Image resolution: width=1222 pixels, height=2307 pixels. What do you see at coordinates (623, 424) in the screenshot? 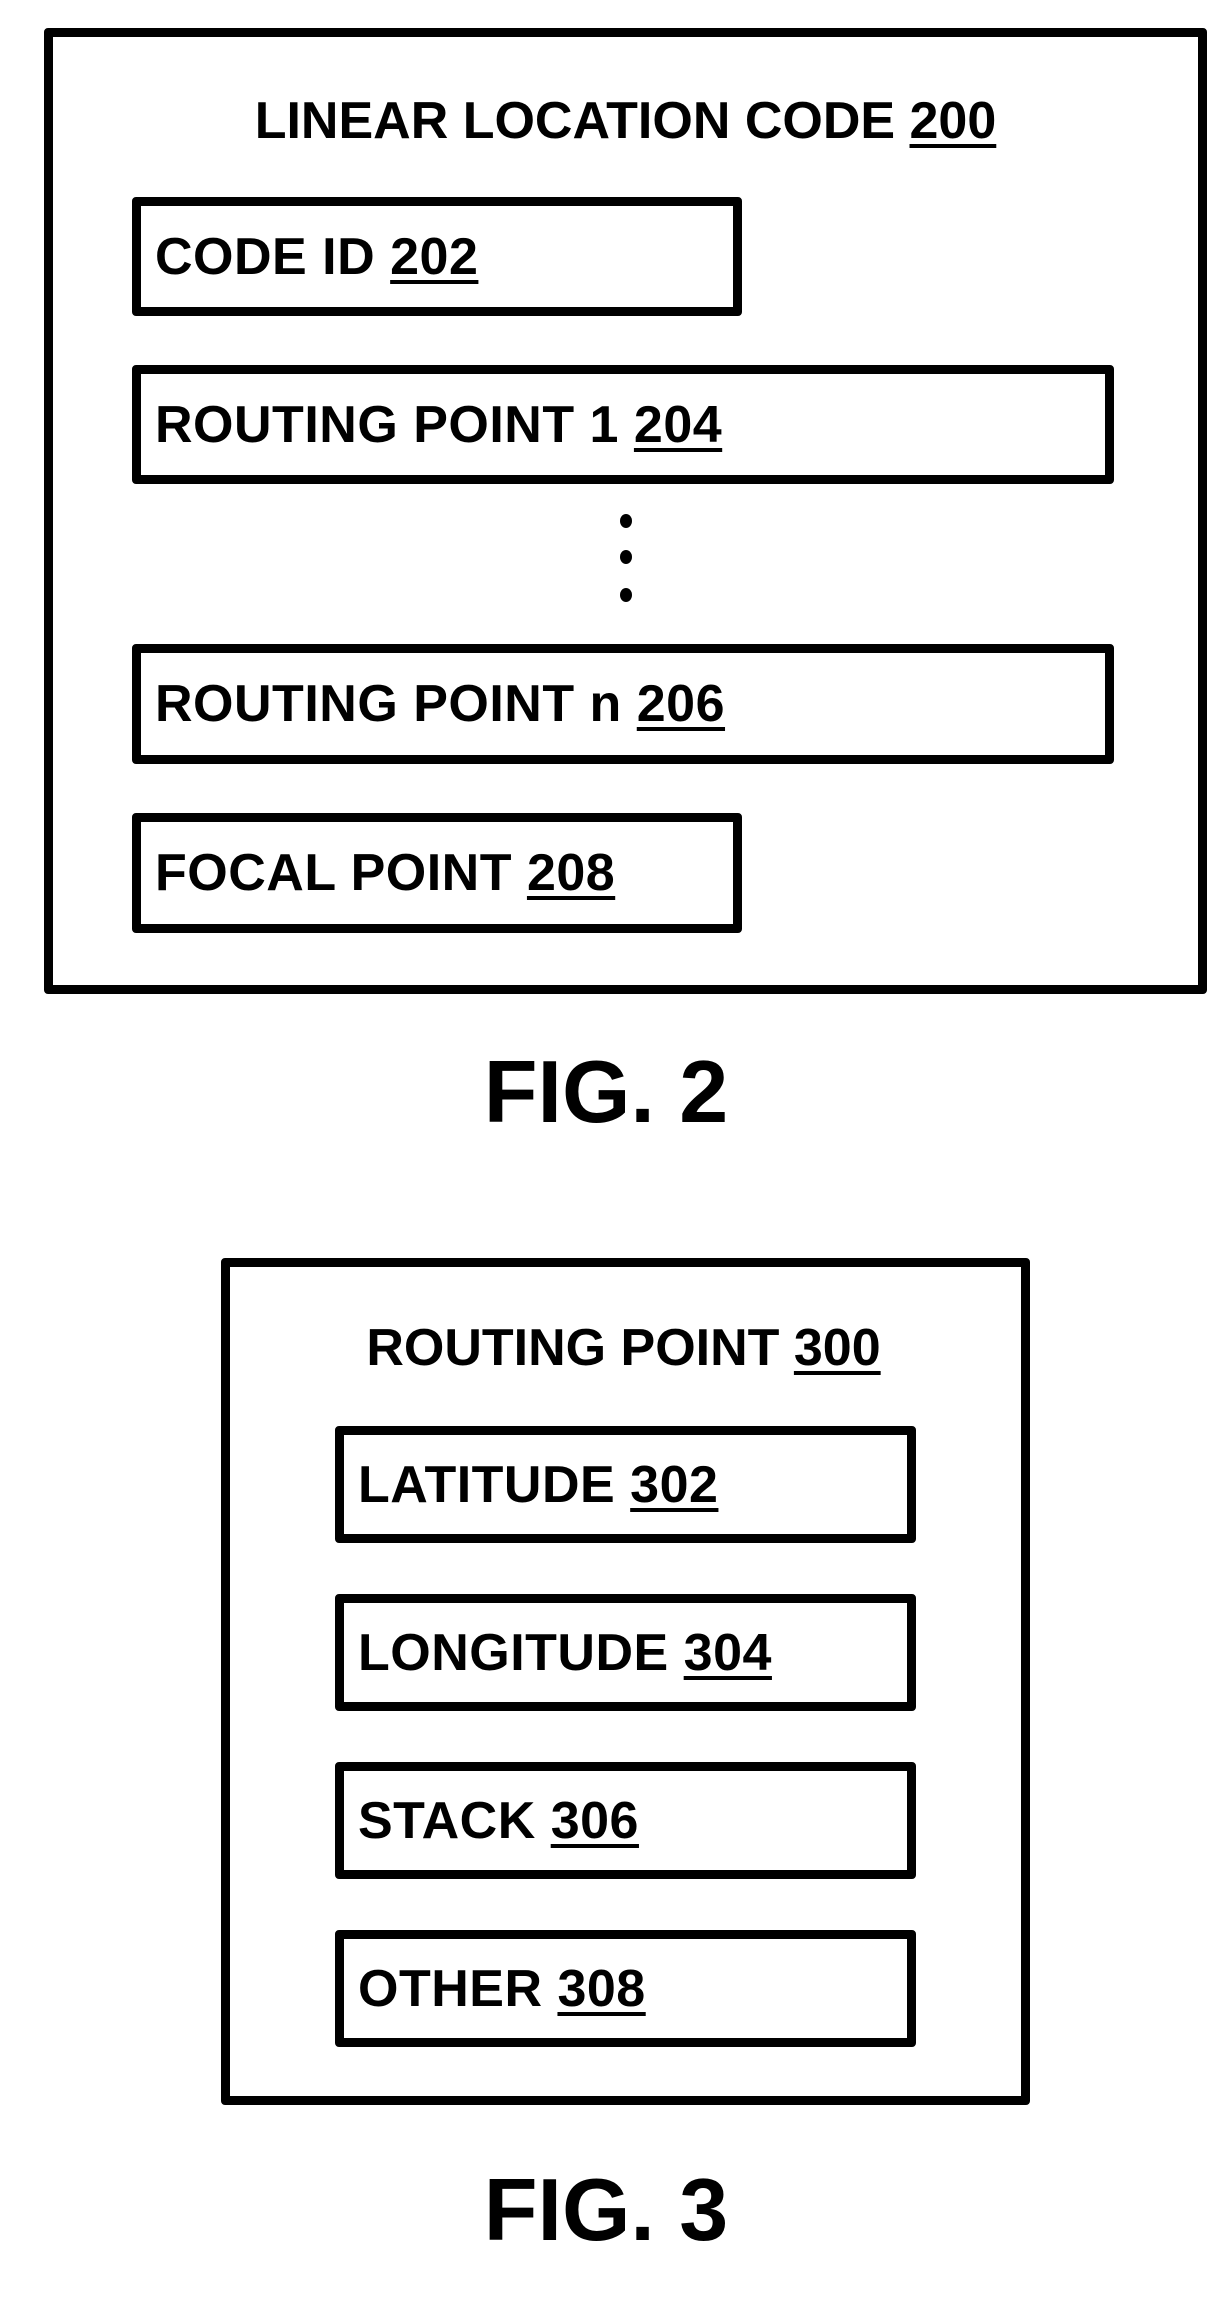
I see `routing-point-1-field: ROUTING POINT 1 204` at bounding box center [623, 424].